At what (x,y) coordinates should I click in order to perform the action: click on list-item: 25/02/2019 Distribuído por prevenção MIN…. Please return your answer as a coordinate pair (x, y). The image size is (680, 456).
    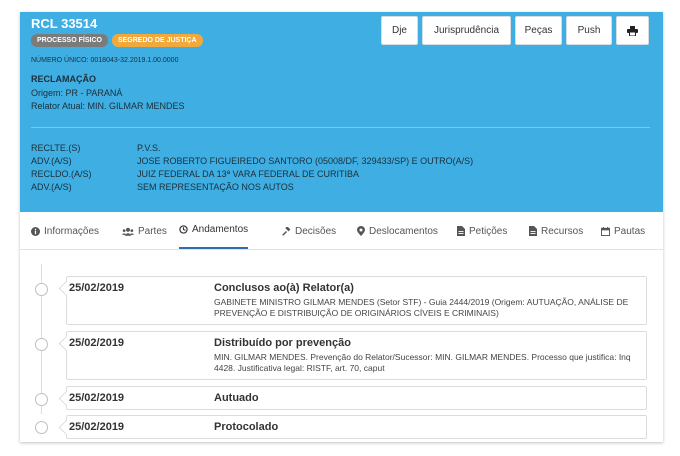
    Looking at the image, I should click on (356, 355).